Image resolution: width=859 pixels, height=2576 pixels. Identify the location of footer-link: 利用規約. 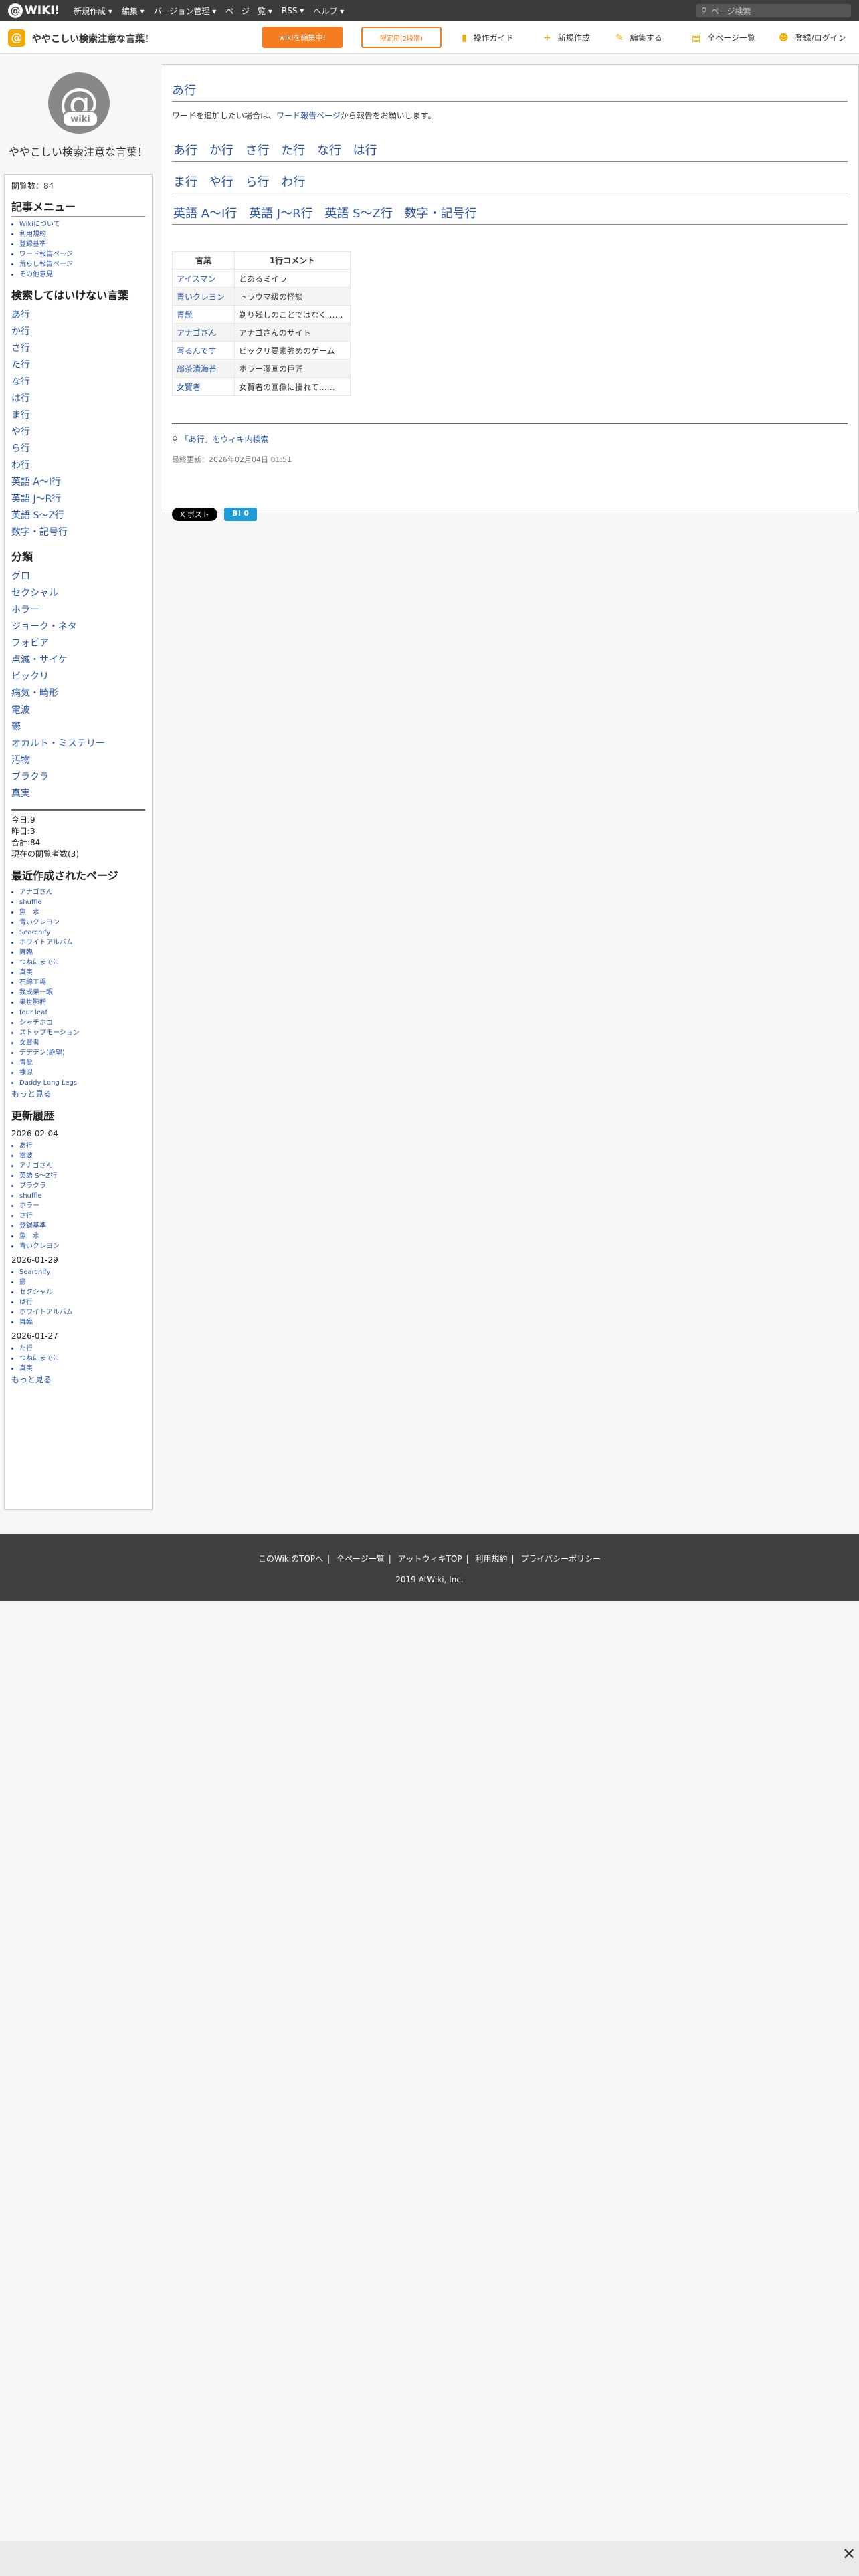
(491, 1559).